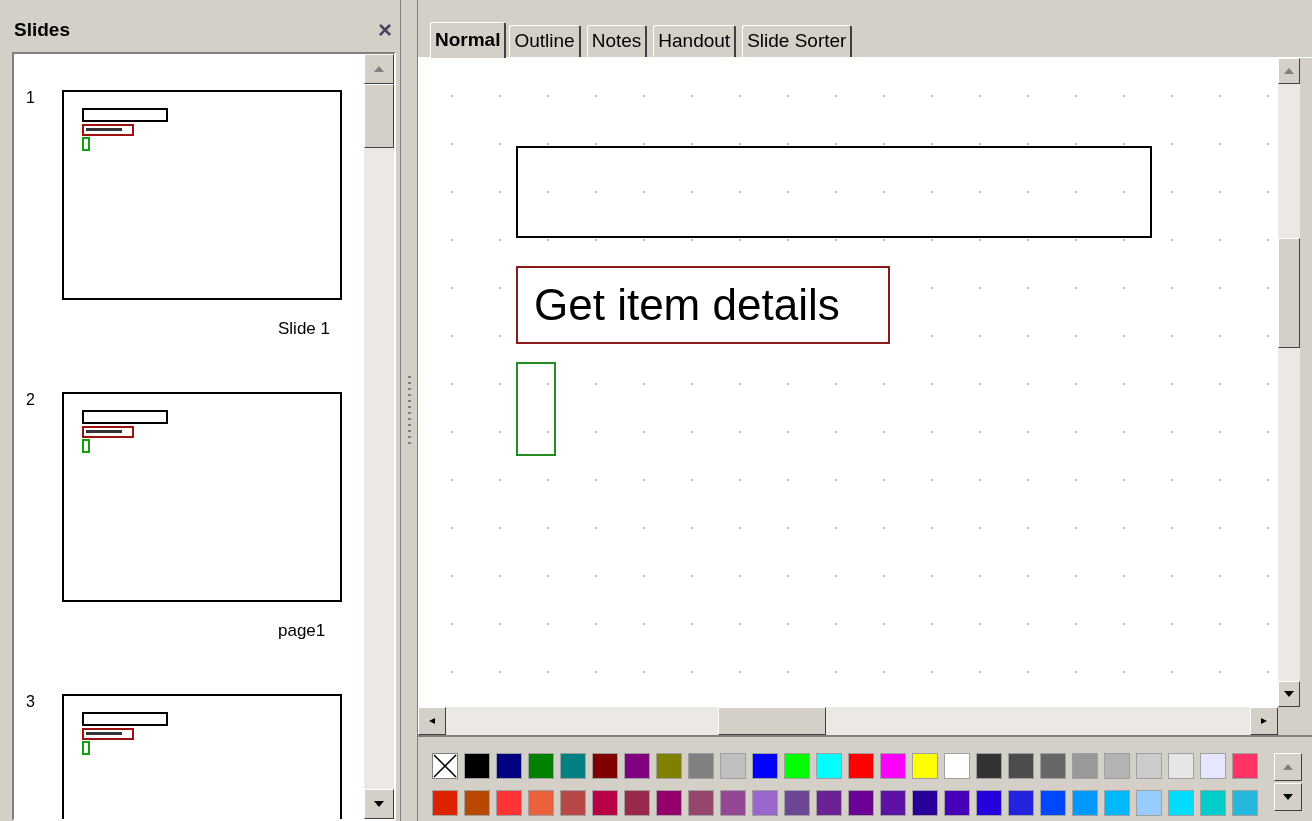  What do you see at coordinates (445, 766) in the screenshot?
I see `no-fill-swatch` at bounding box center [445, 766].